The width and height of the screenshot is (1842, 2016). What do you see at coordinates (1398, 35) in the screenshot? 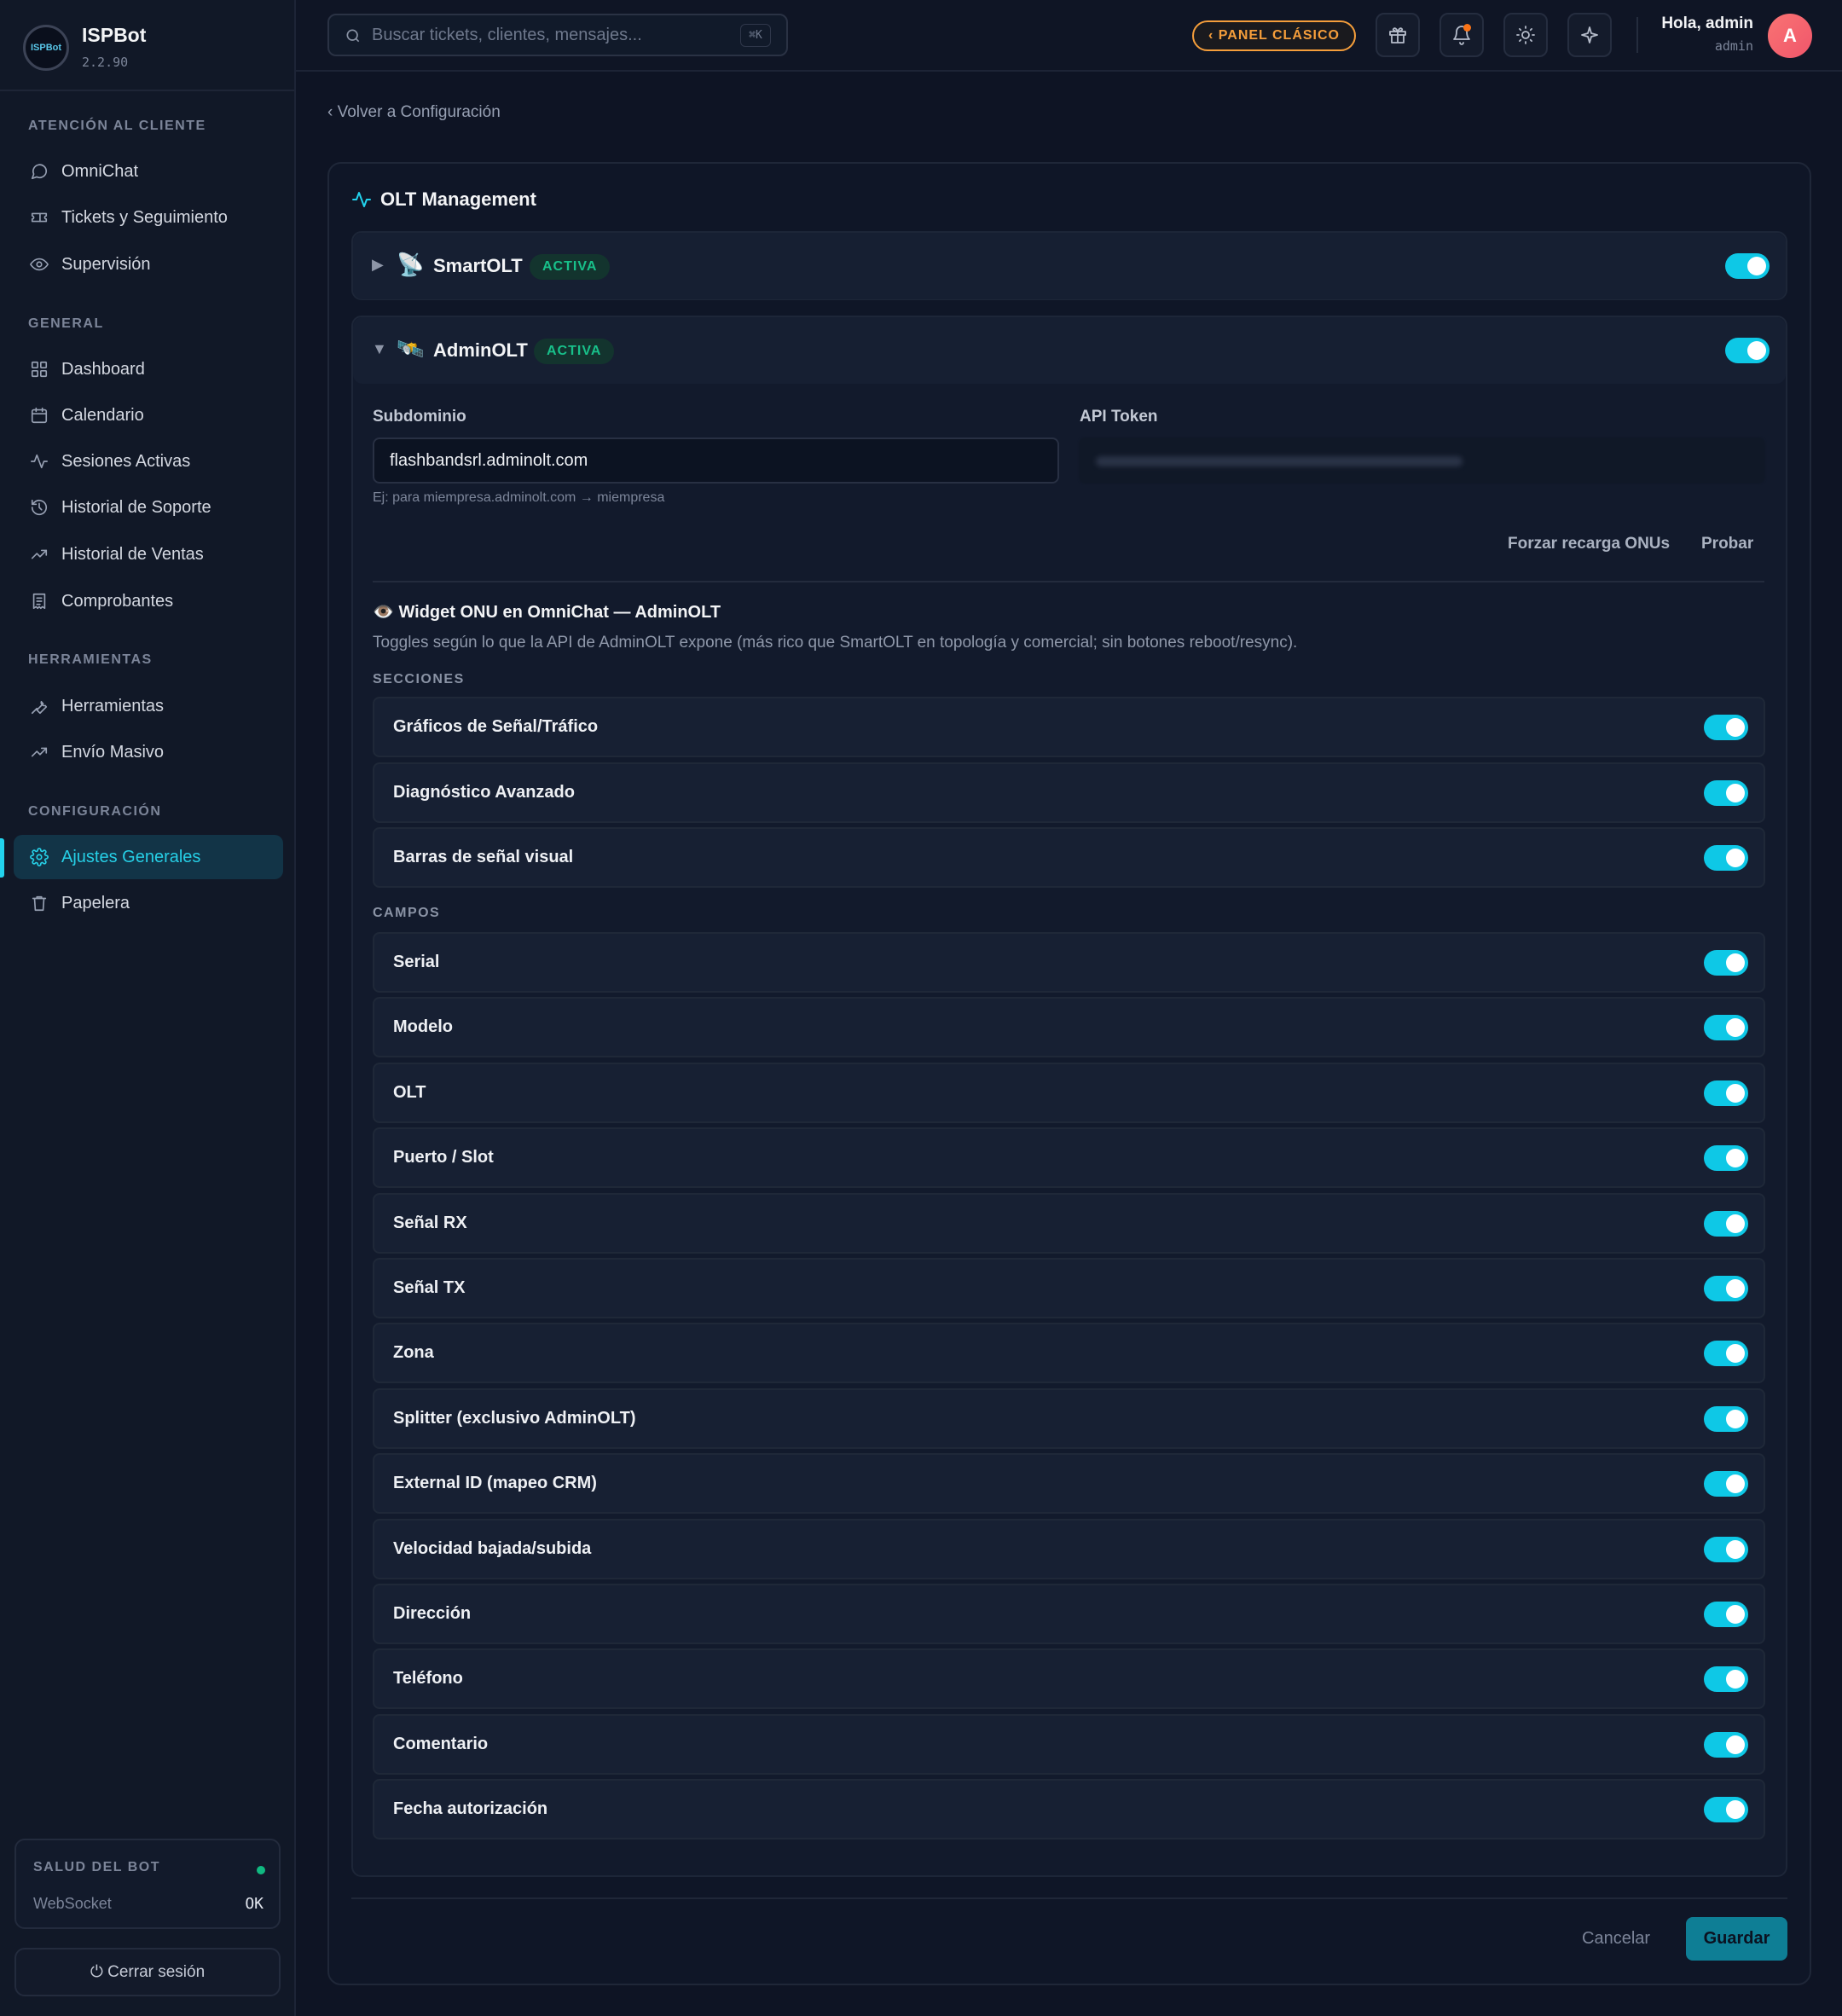
I see `gift-button` at bounding box center [1398, 35].